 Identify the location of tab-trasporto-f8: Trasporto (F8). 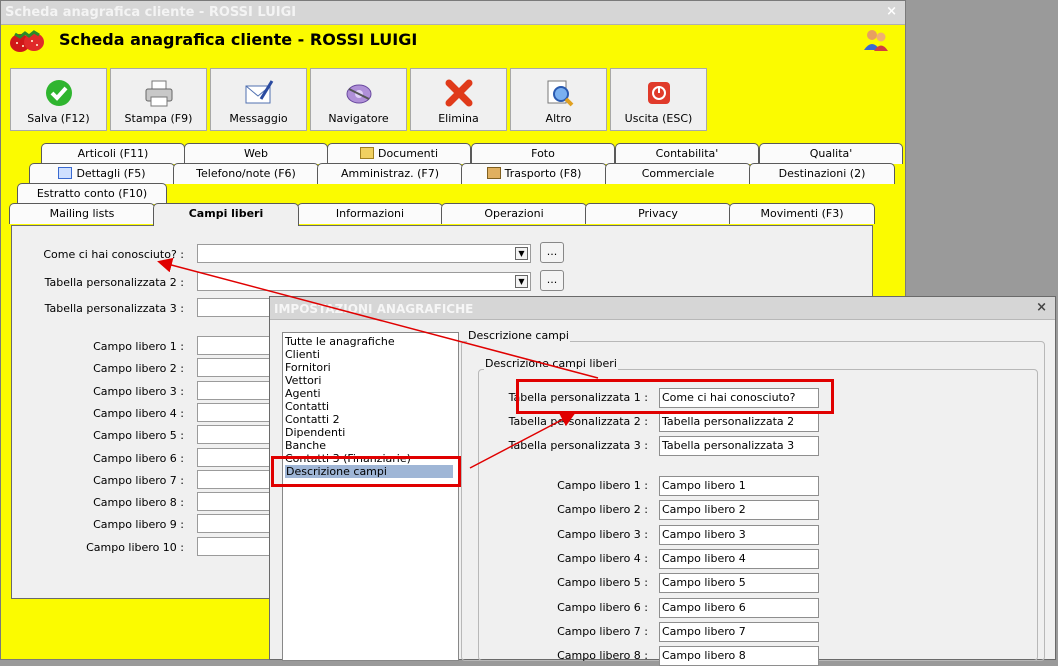
(534, 173).